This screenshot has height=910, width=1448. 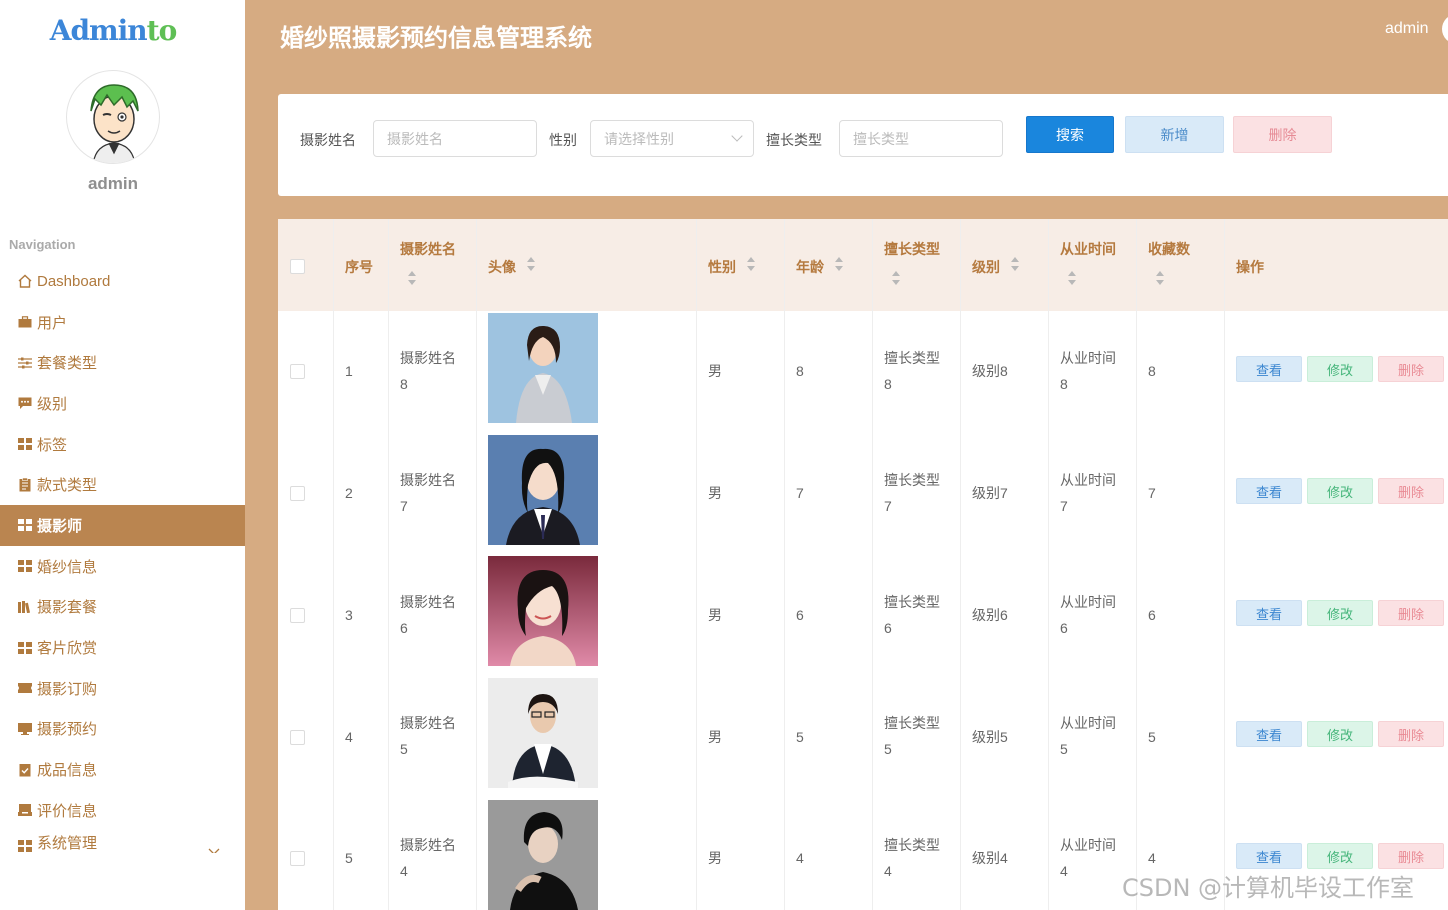 What do you see at coordinates (122, 647) in the screenshot?
I see `sidebar-item-gallery: 客片欣赏` at bounding box center [122, 647].